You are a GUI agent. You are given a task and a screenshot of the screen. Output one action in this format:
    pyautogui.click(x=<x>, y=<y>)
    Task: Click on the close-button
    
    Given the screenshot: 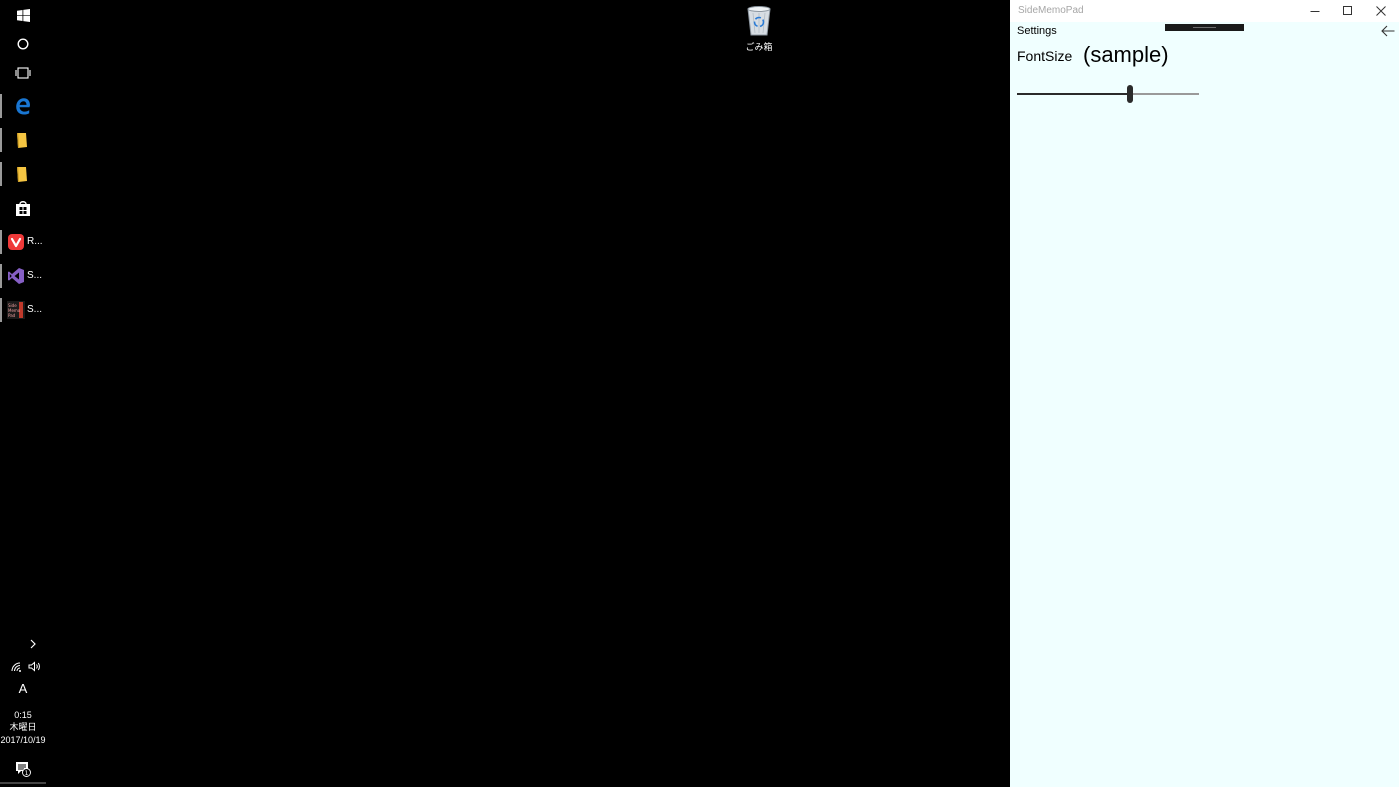 What is the action you would take?
    pyautogui.click(x=1380, y=11)
    